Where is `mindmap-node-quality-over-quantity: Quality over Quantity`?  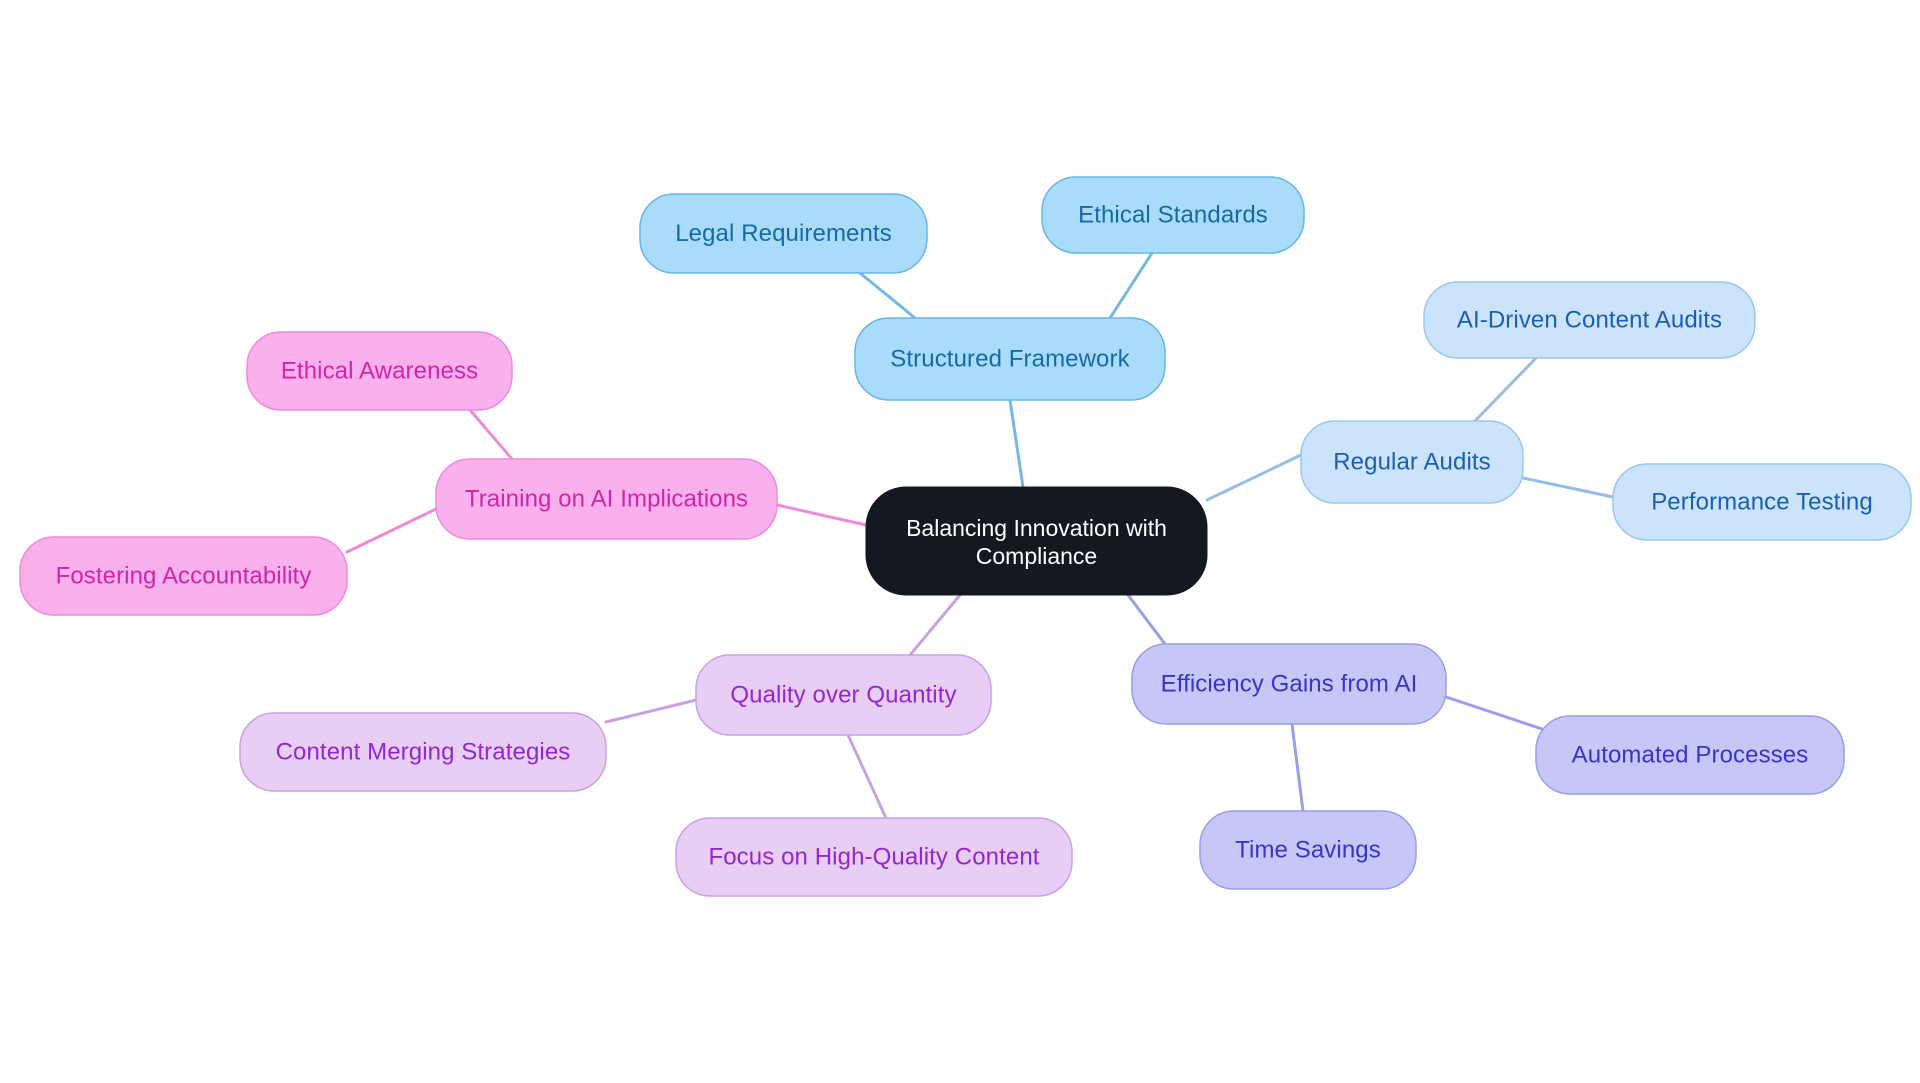 mindmap-node-quality-over-quantity: Quality over Quantity is located at coordinates (843, 695).